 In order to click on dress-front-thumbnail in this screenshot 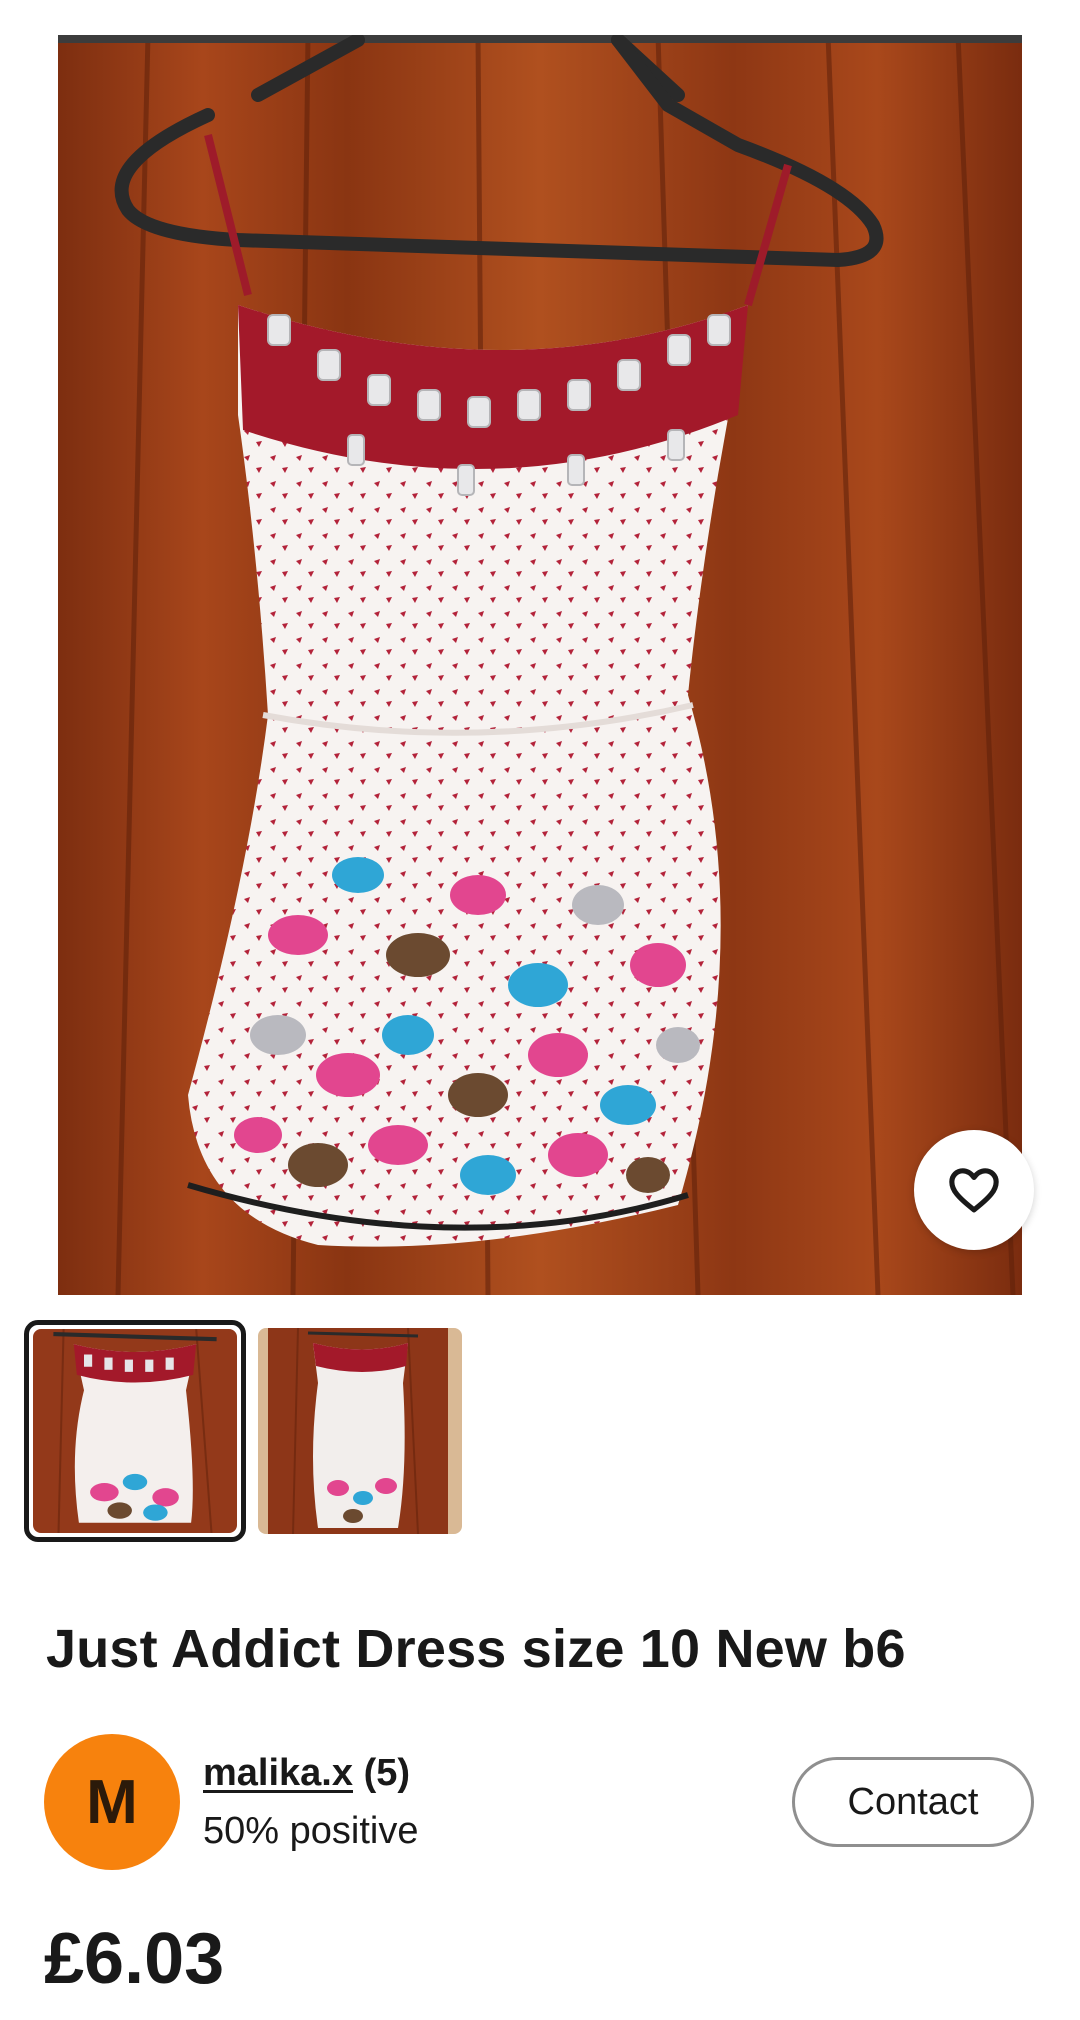, I will do `click(135, 1431)`.